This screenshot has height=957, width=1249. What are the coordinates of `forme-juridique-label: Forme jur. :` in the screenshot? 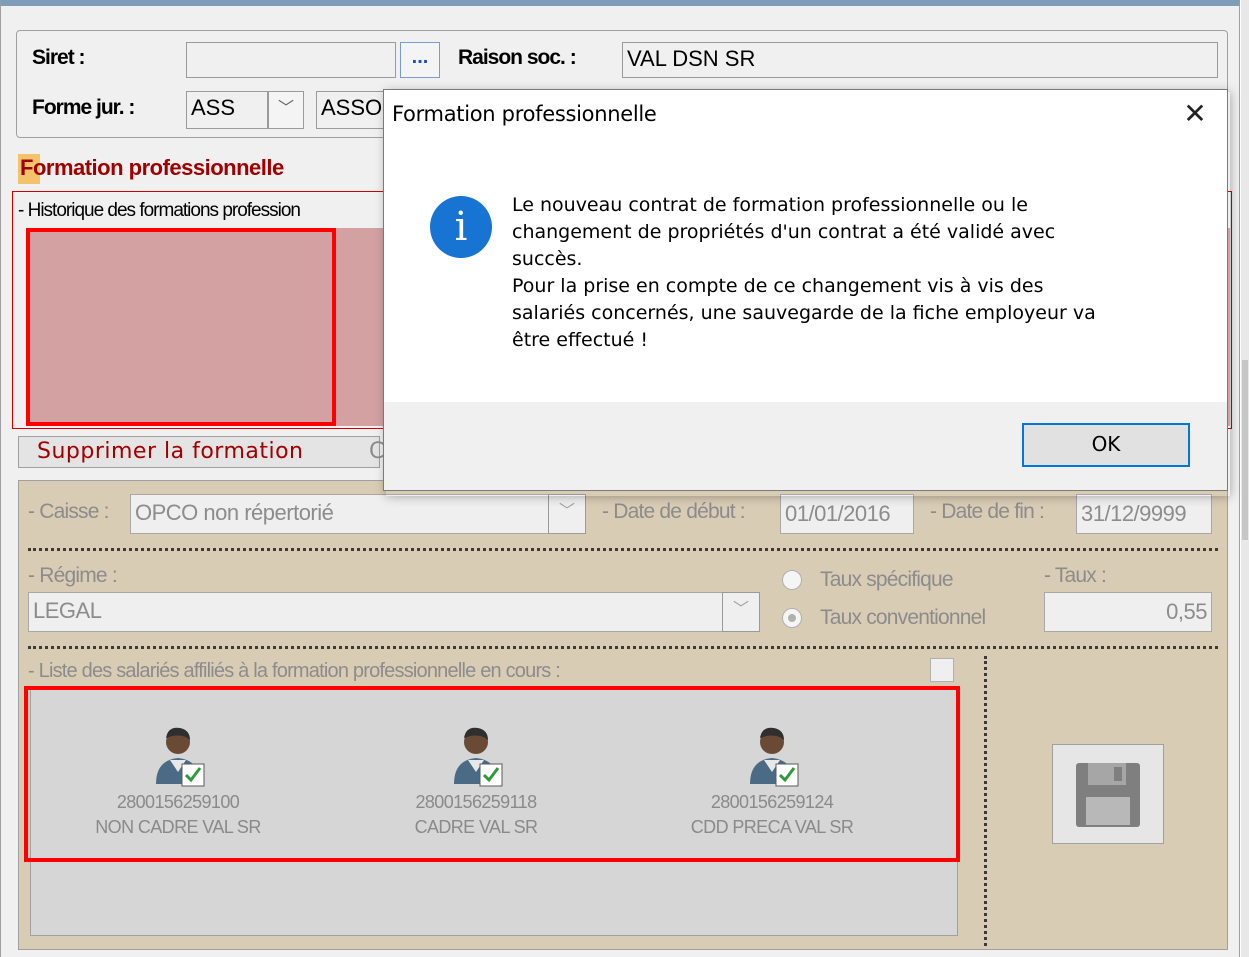 It's located at (83, 107).